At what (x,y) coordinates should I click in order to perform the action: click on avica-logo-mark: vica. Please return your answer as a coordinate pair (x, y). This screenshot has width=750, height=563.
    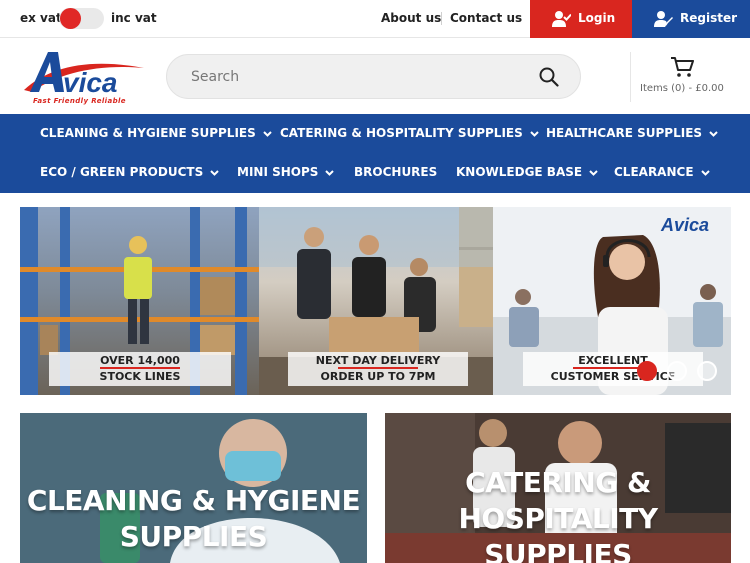
    Looking at the image, I should click on (84, 75).